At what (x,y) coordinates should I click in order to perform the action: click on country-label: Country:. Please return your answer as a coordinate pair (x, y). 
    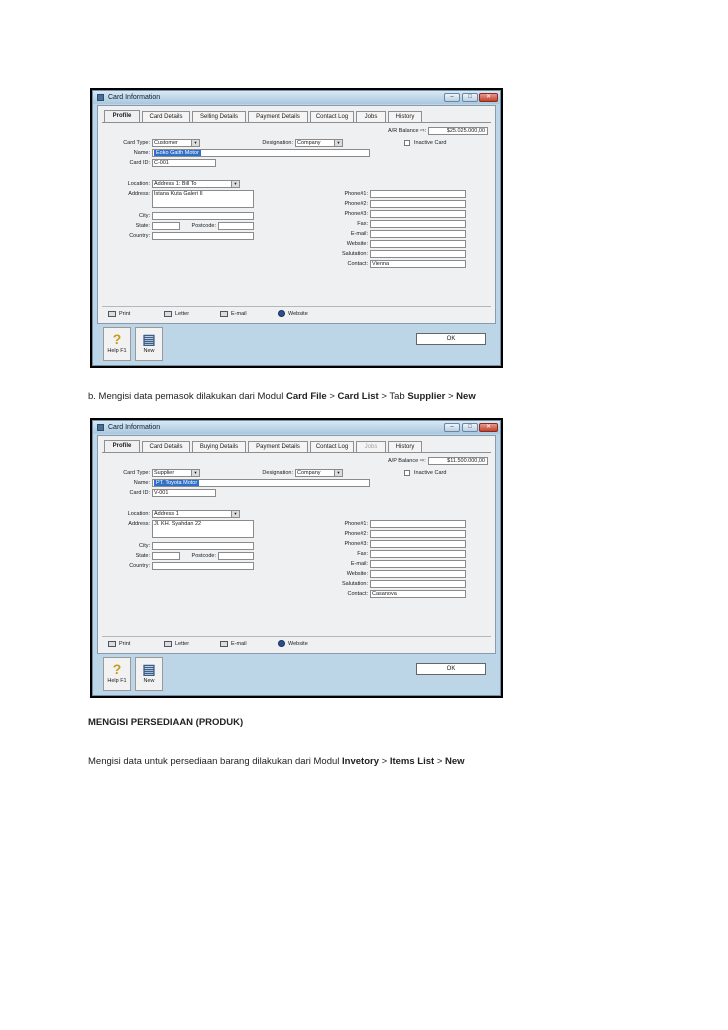
    Looking at the image, I should click on (139, 566).